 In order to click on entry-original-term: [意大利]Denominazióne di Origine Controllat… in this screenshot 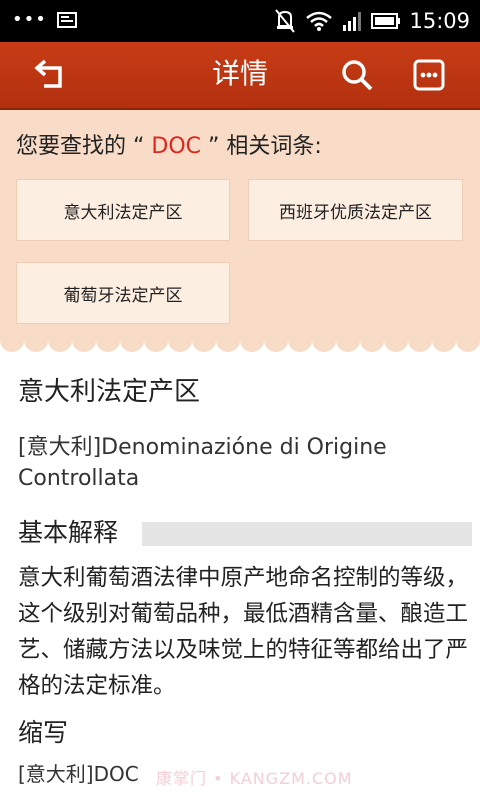, I will do `click(202, 463)`.